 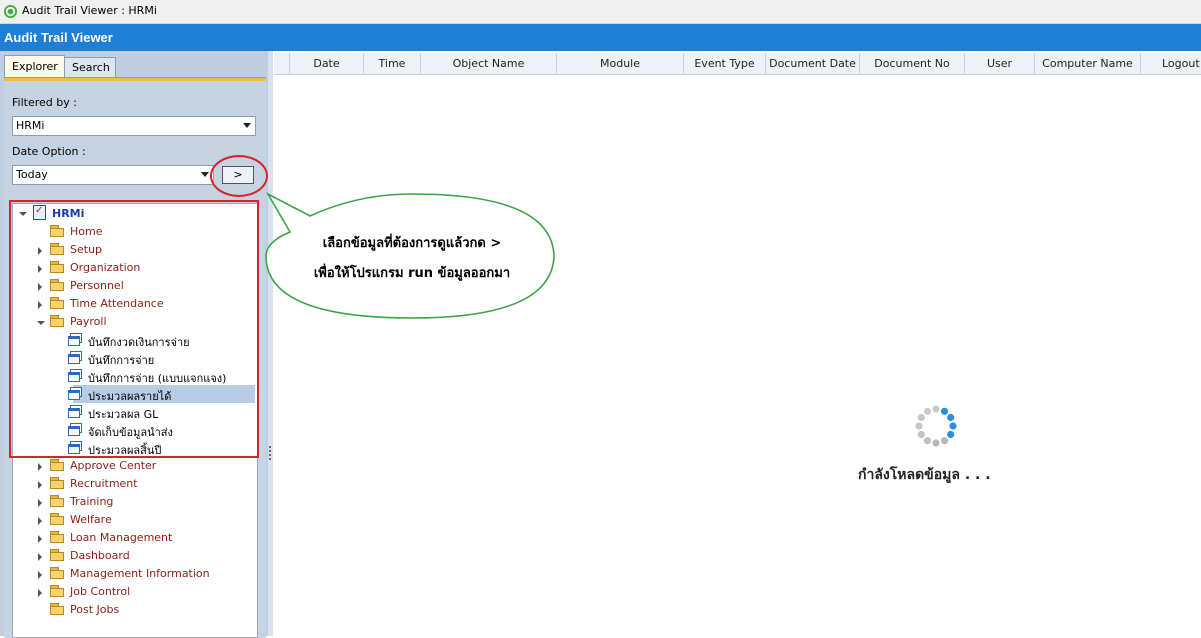 What do you see at coordinates (58, 37) in the screenshot?
I see `header-title: Audit Trail Viewer` at bounding box center [58, 37].